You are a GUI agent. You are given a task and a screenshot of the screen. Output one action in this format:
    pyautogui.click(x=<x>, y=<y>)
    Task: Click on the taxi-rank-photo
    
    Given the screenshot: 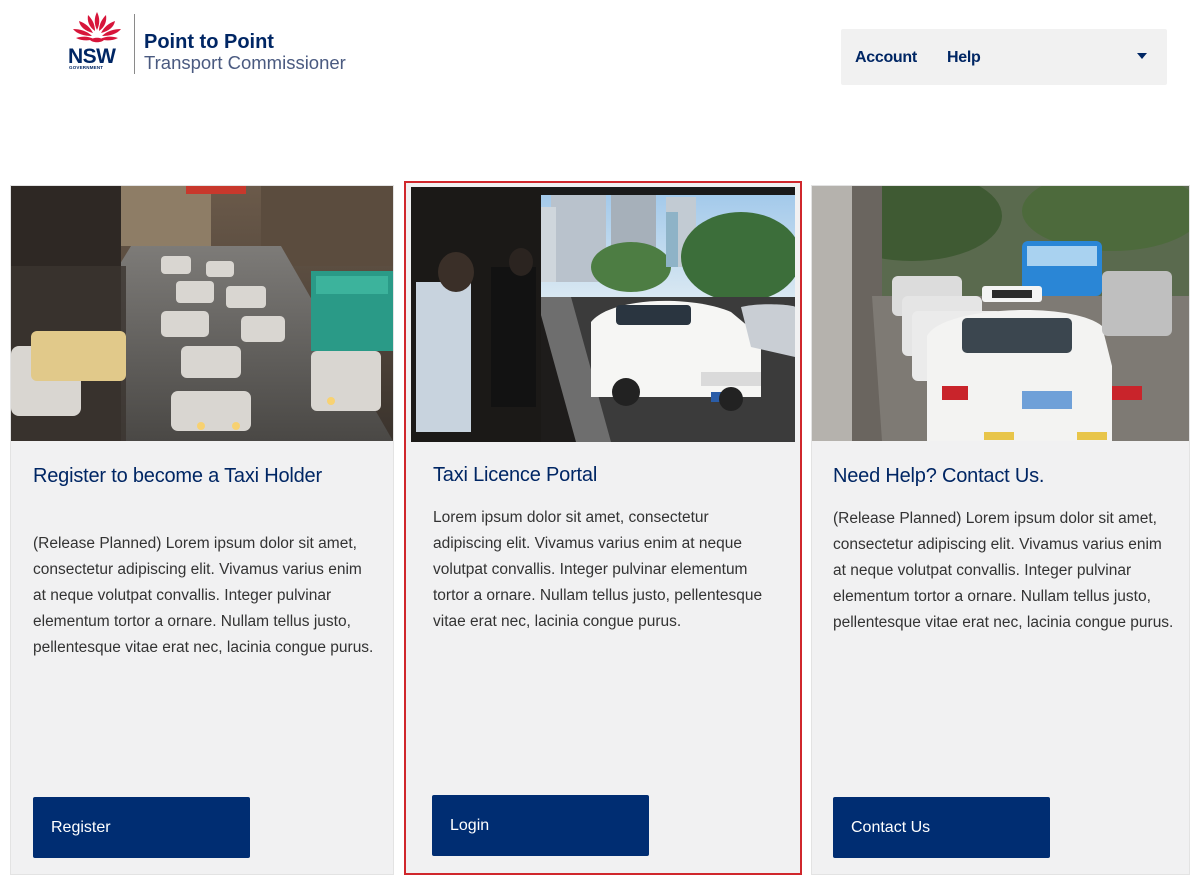 What is the action you would take?
    pyautogui.click(x=603, y=314)
    